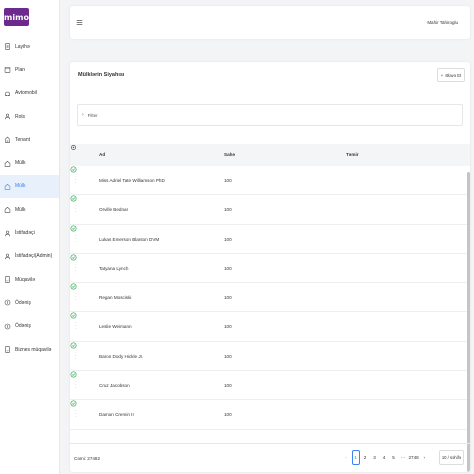  Describe the element at coordinates (29, 46) in the screenshot. I see `sidebar-item: Layihə` at that location.